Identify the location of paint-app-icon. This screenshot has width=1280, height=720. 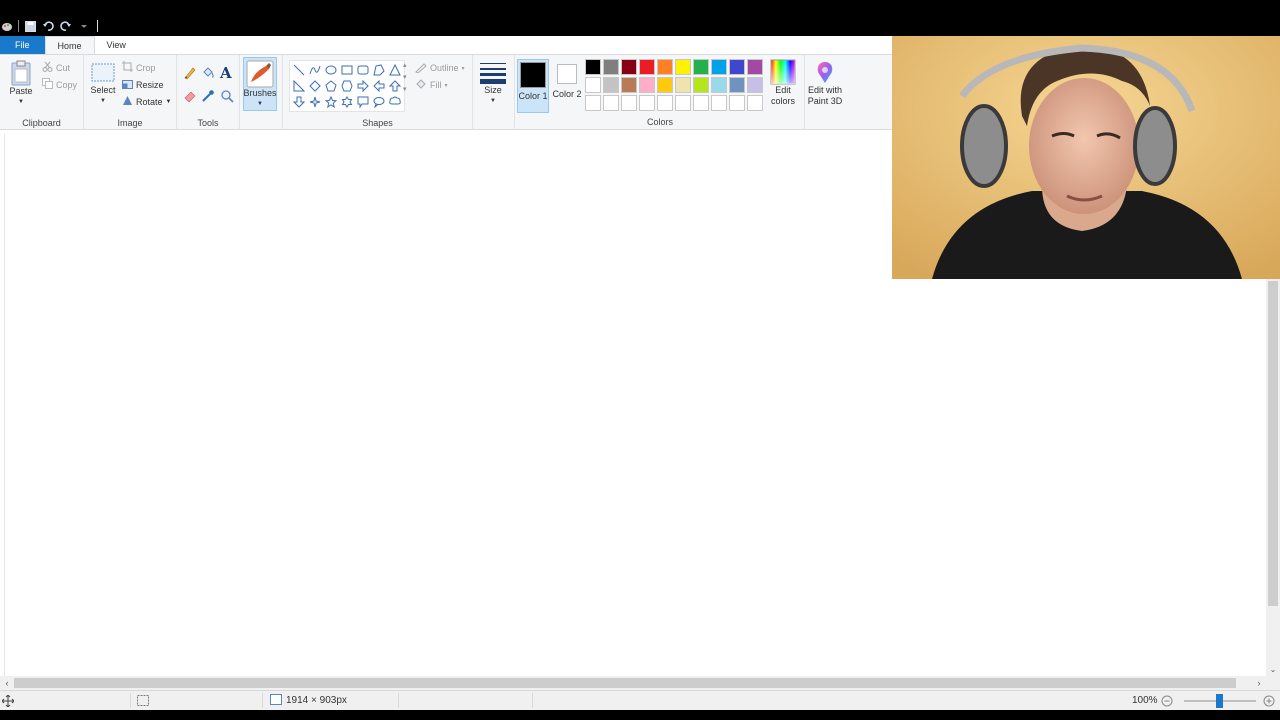
(7, 26).